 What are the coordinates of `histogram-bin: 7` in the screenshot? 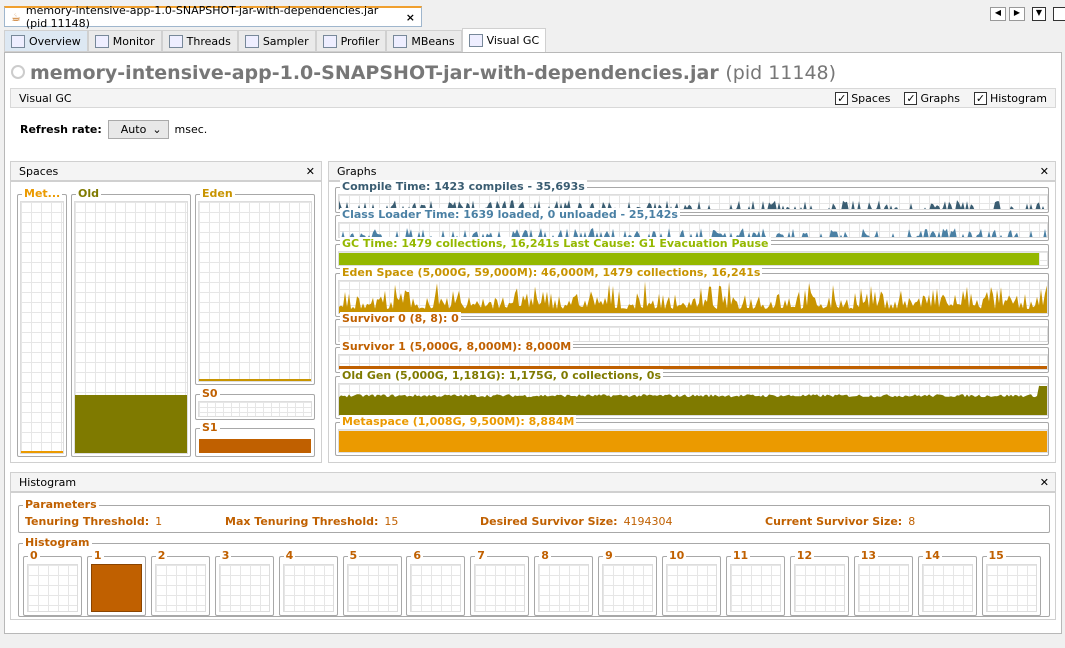 It's located at (500, 582).